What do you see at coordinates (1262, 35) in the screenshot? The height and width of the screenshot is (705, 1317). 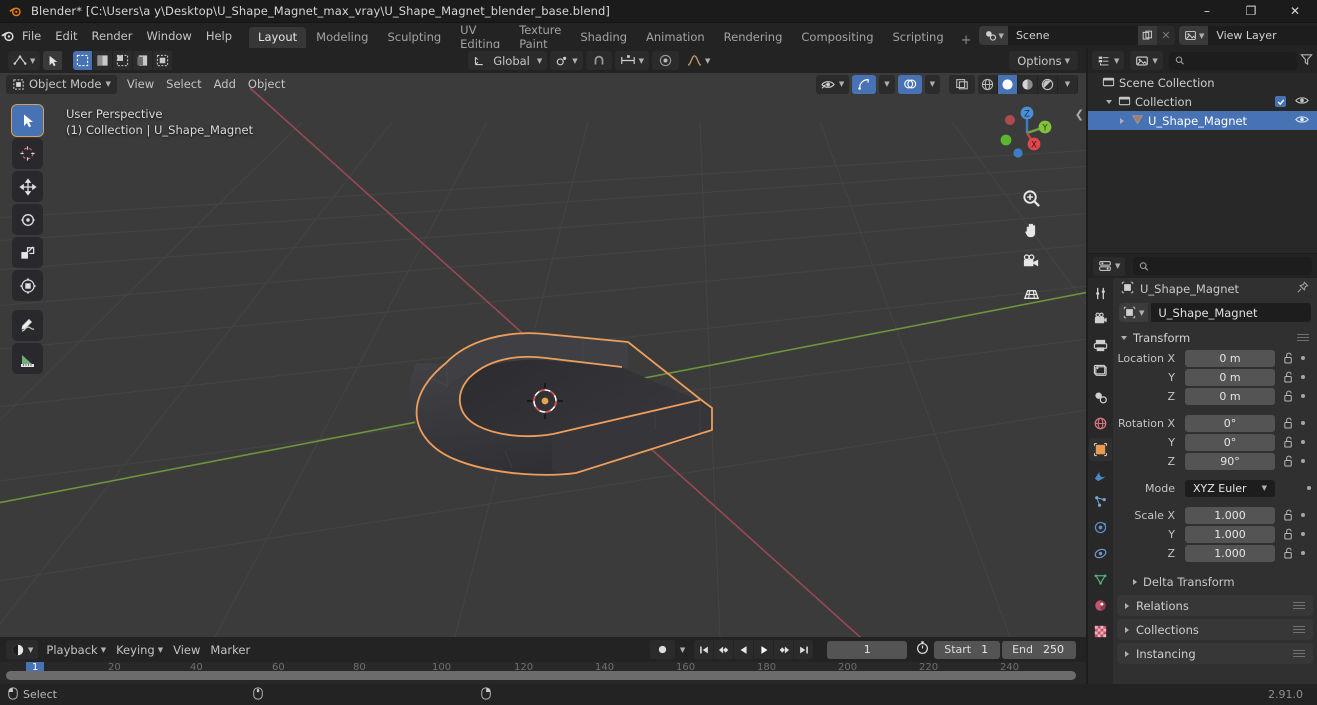 I see `view-layer-name-field: View Layer` at bounding box center [1262, 35].